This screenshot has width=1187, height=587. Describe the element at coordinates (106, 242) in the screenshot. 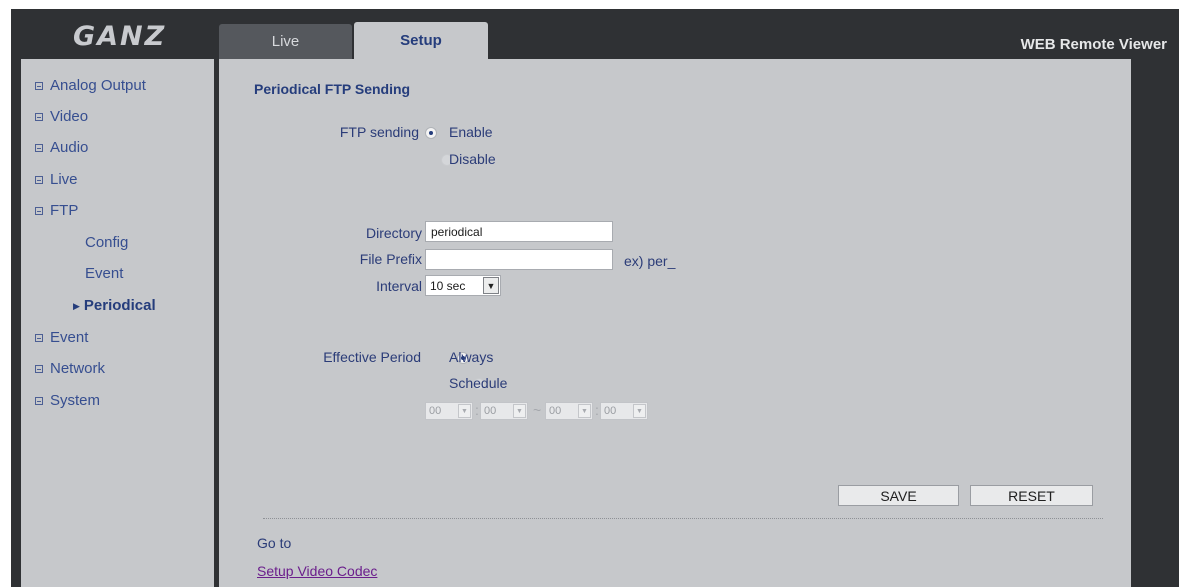

I see `sidebar-subitem-config: Config` at that location.